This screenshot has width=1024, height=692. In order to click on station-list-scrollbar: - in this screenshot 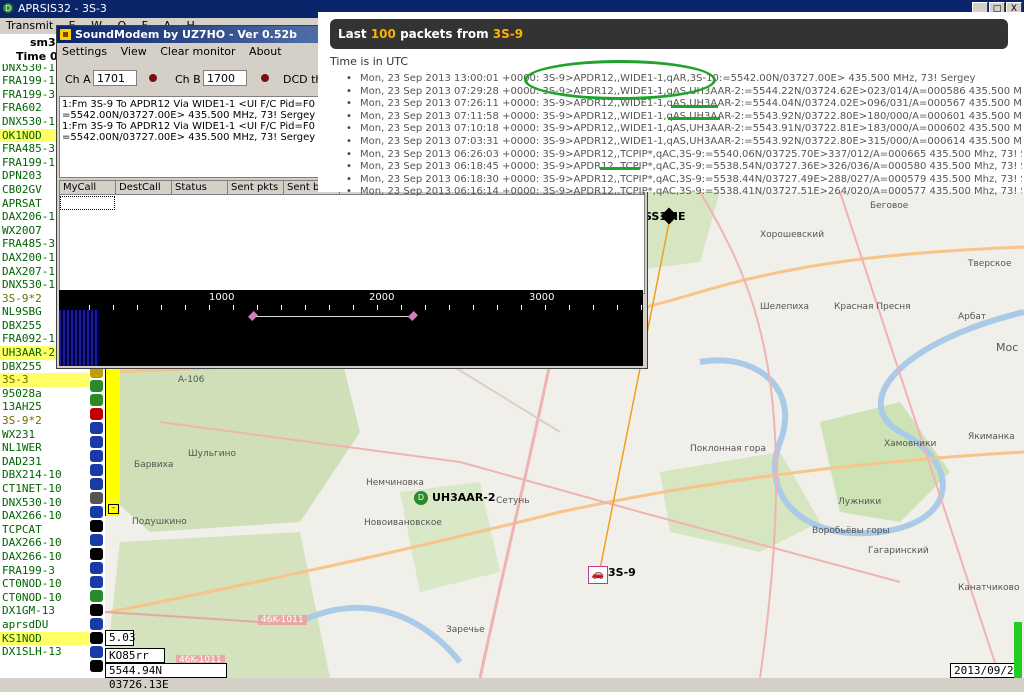, I will do `click(112, 435)`.